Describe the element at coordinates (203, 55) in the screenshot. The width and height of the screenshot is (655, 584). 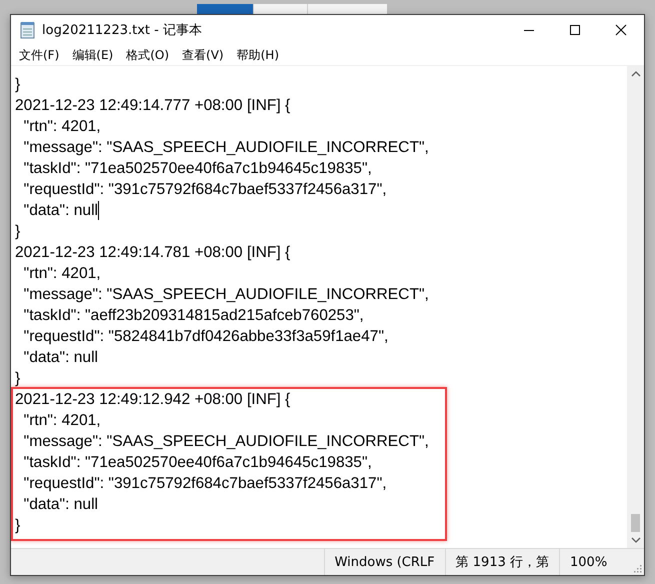
I see `menu-item: 查看(V)` at that location.